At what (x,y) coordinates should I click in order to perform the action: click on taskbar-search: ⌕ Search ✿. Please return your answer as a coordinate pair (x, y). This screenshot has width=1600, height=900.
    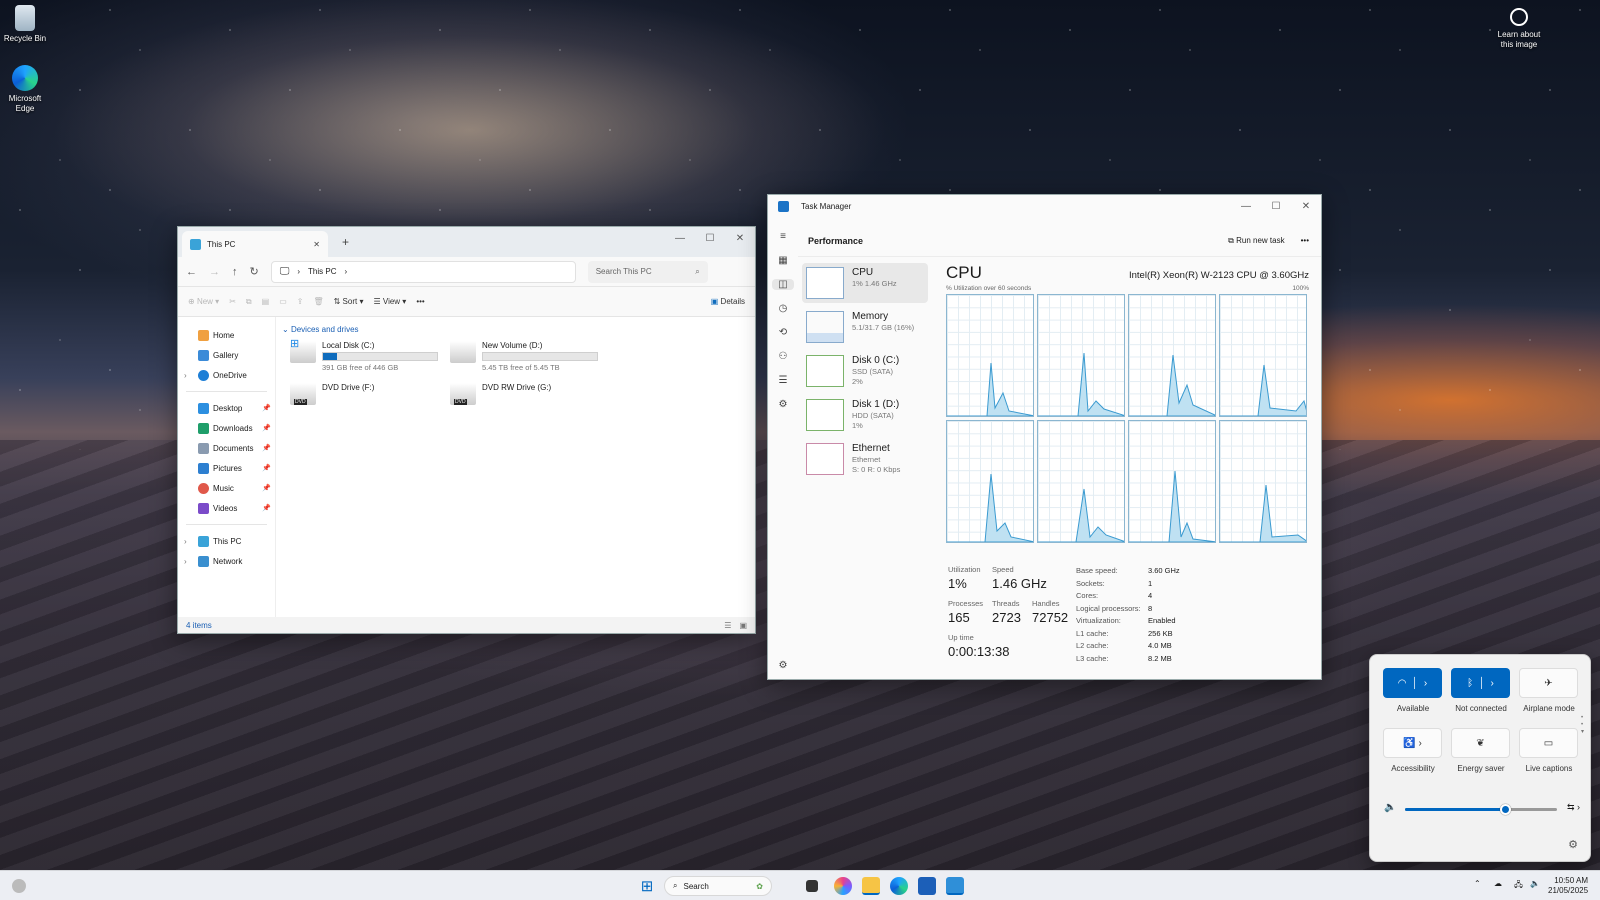
    Looking at the image, I should click on (718, 886).